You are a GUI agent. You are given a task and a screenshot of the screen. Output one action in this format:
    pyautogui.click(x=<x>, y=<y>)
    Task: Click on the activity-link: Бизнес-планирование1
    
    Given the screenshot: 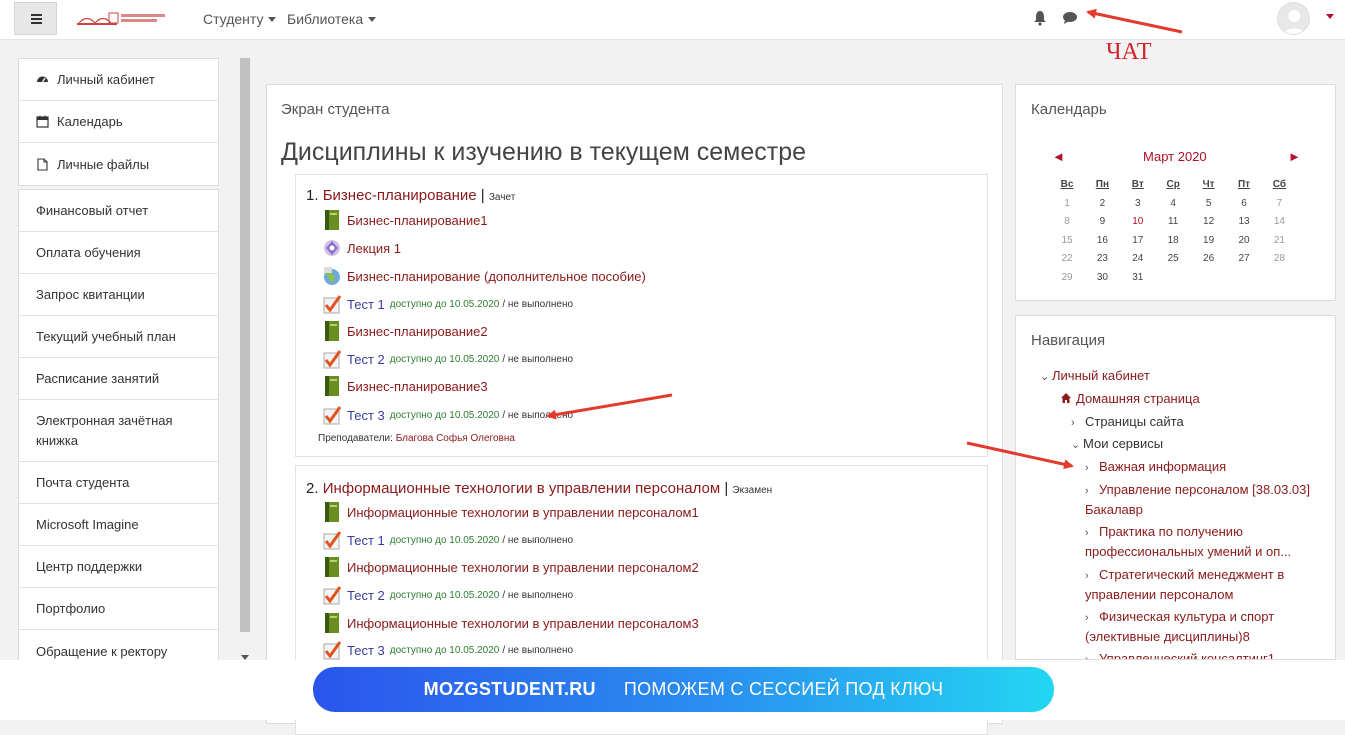 What is the action you would take?
    pyautogui.click(x=417, y=220)
    